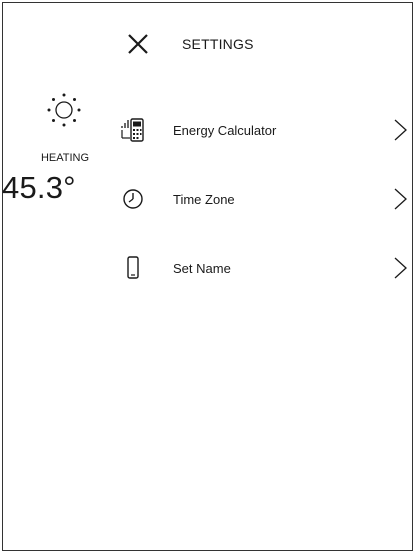 The image size is (417, 555). Describe the element at coordinates (225, 130) in the screenshot. I see `menu-item-label: Energy Calculator` at that location.